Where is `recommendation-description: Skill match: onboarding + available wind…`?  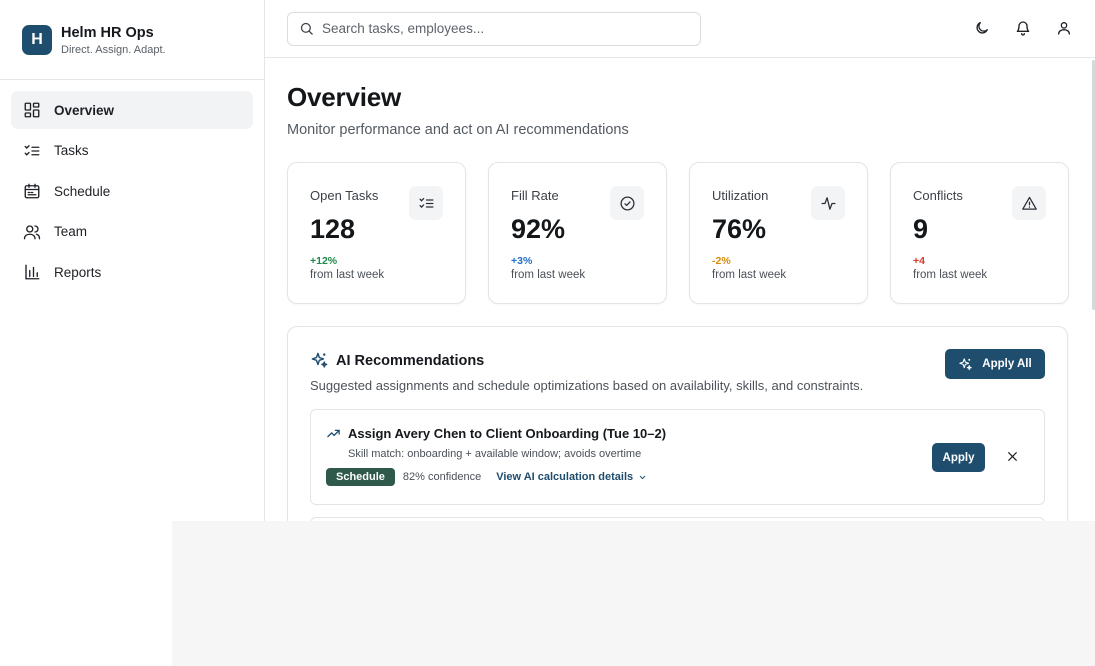
recommendation-description: Skill match: onboarding + available wind… is located at coordinates (495, 454).